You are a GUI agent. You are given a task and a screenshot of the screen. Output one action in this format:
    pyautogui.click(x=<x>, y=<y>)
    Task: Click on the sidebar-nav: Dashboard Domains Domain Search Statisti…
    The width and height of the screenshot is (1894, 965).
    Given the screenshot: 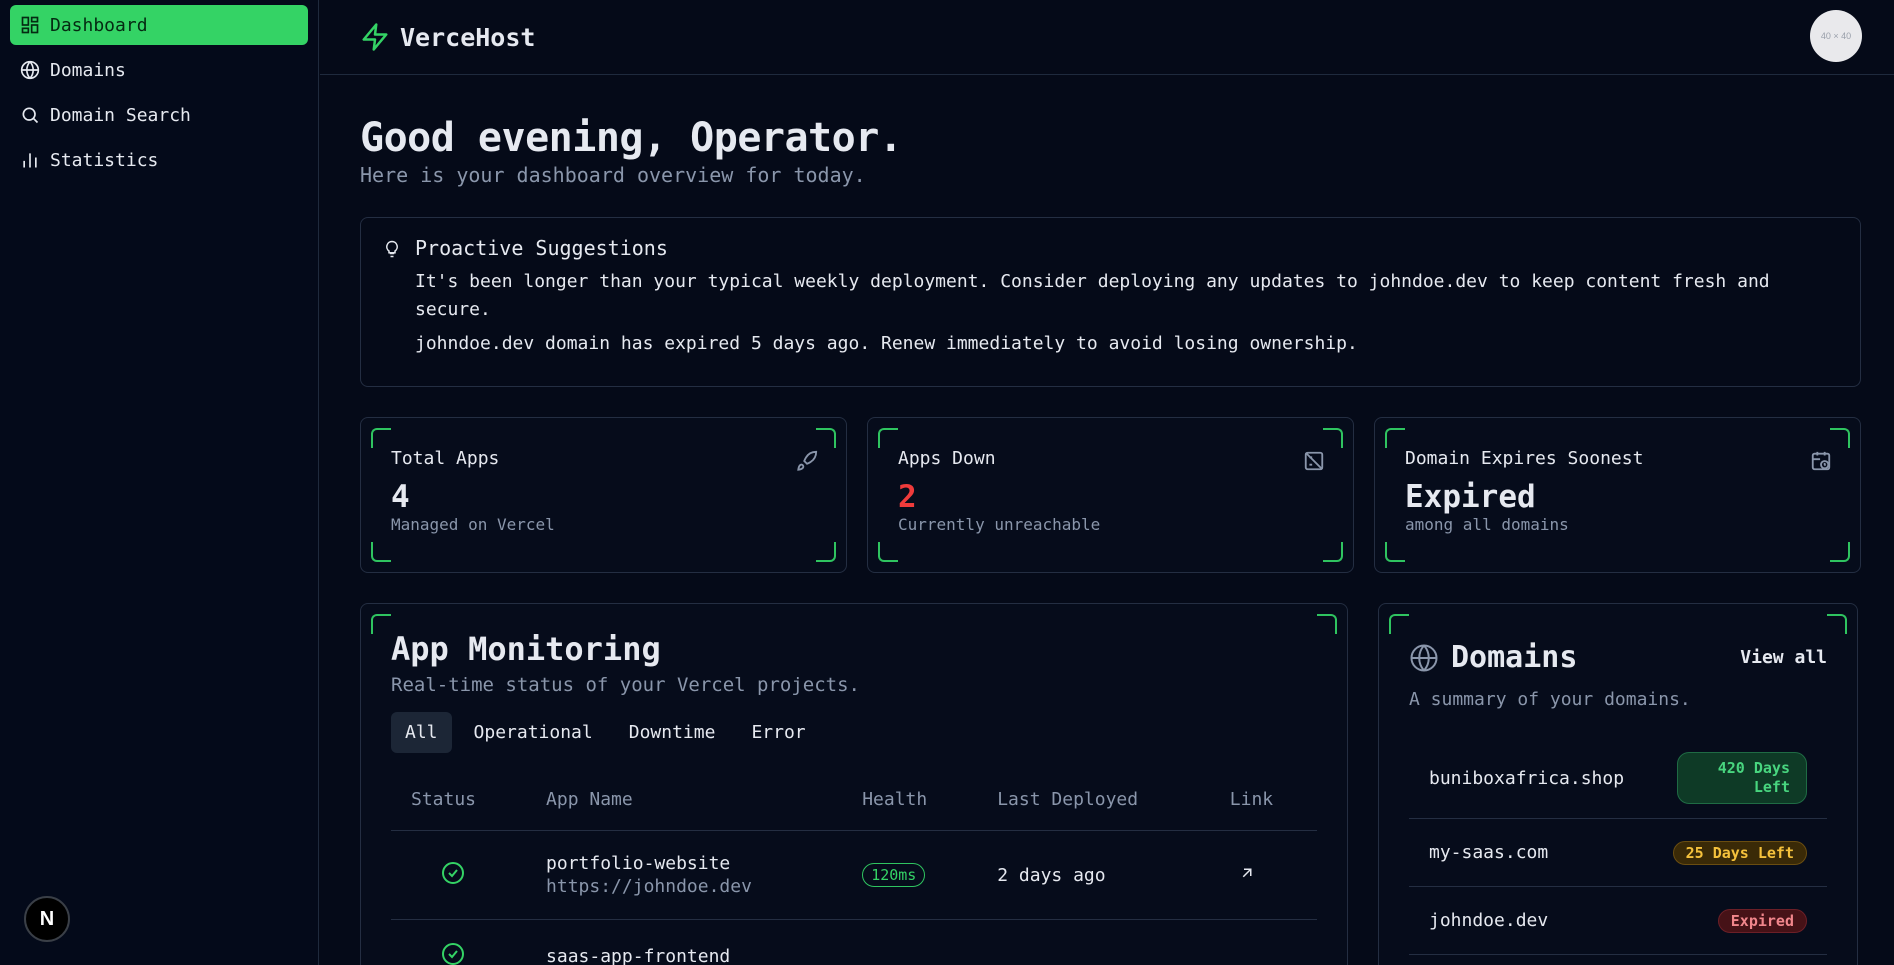 What is the action you would take?
    pyautogui.click(x=159, y=95)
    